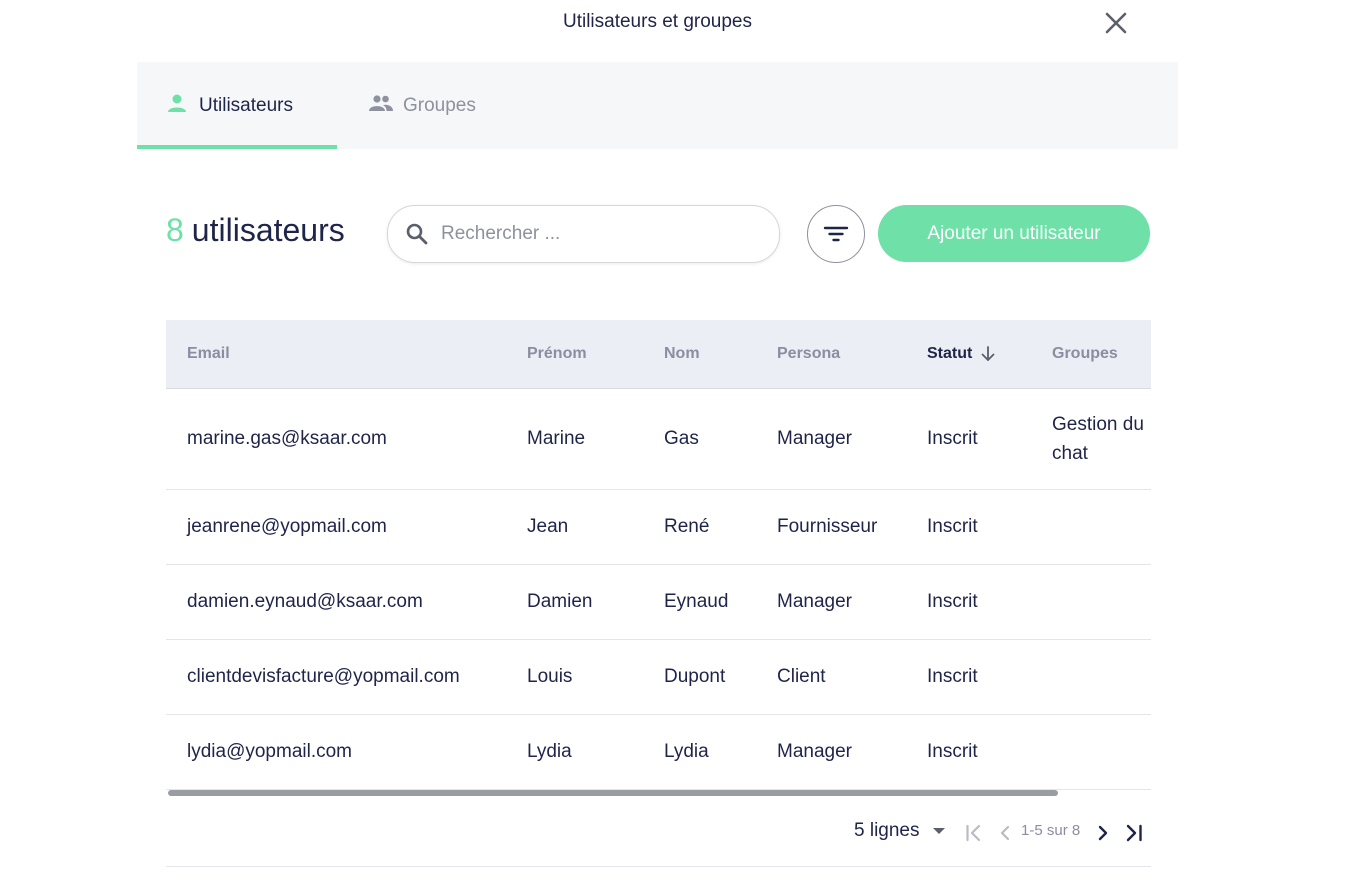  What do you see at coordinates (556, 438) in the screenshot?
I see `cell-first-name: Marine` at bounding box center [556, 438].